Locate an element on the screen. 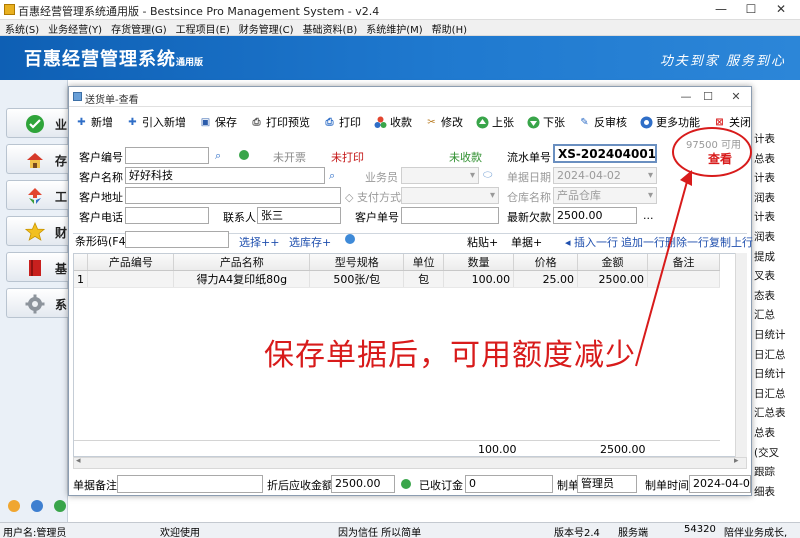 The image size is (800, 538). status-unissued: 未开票 is located at coordinates (289, 157).